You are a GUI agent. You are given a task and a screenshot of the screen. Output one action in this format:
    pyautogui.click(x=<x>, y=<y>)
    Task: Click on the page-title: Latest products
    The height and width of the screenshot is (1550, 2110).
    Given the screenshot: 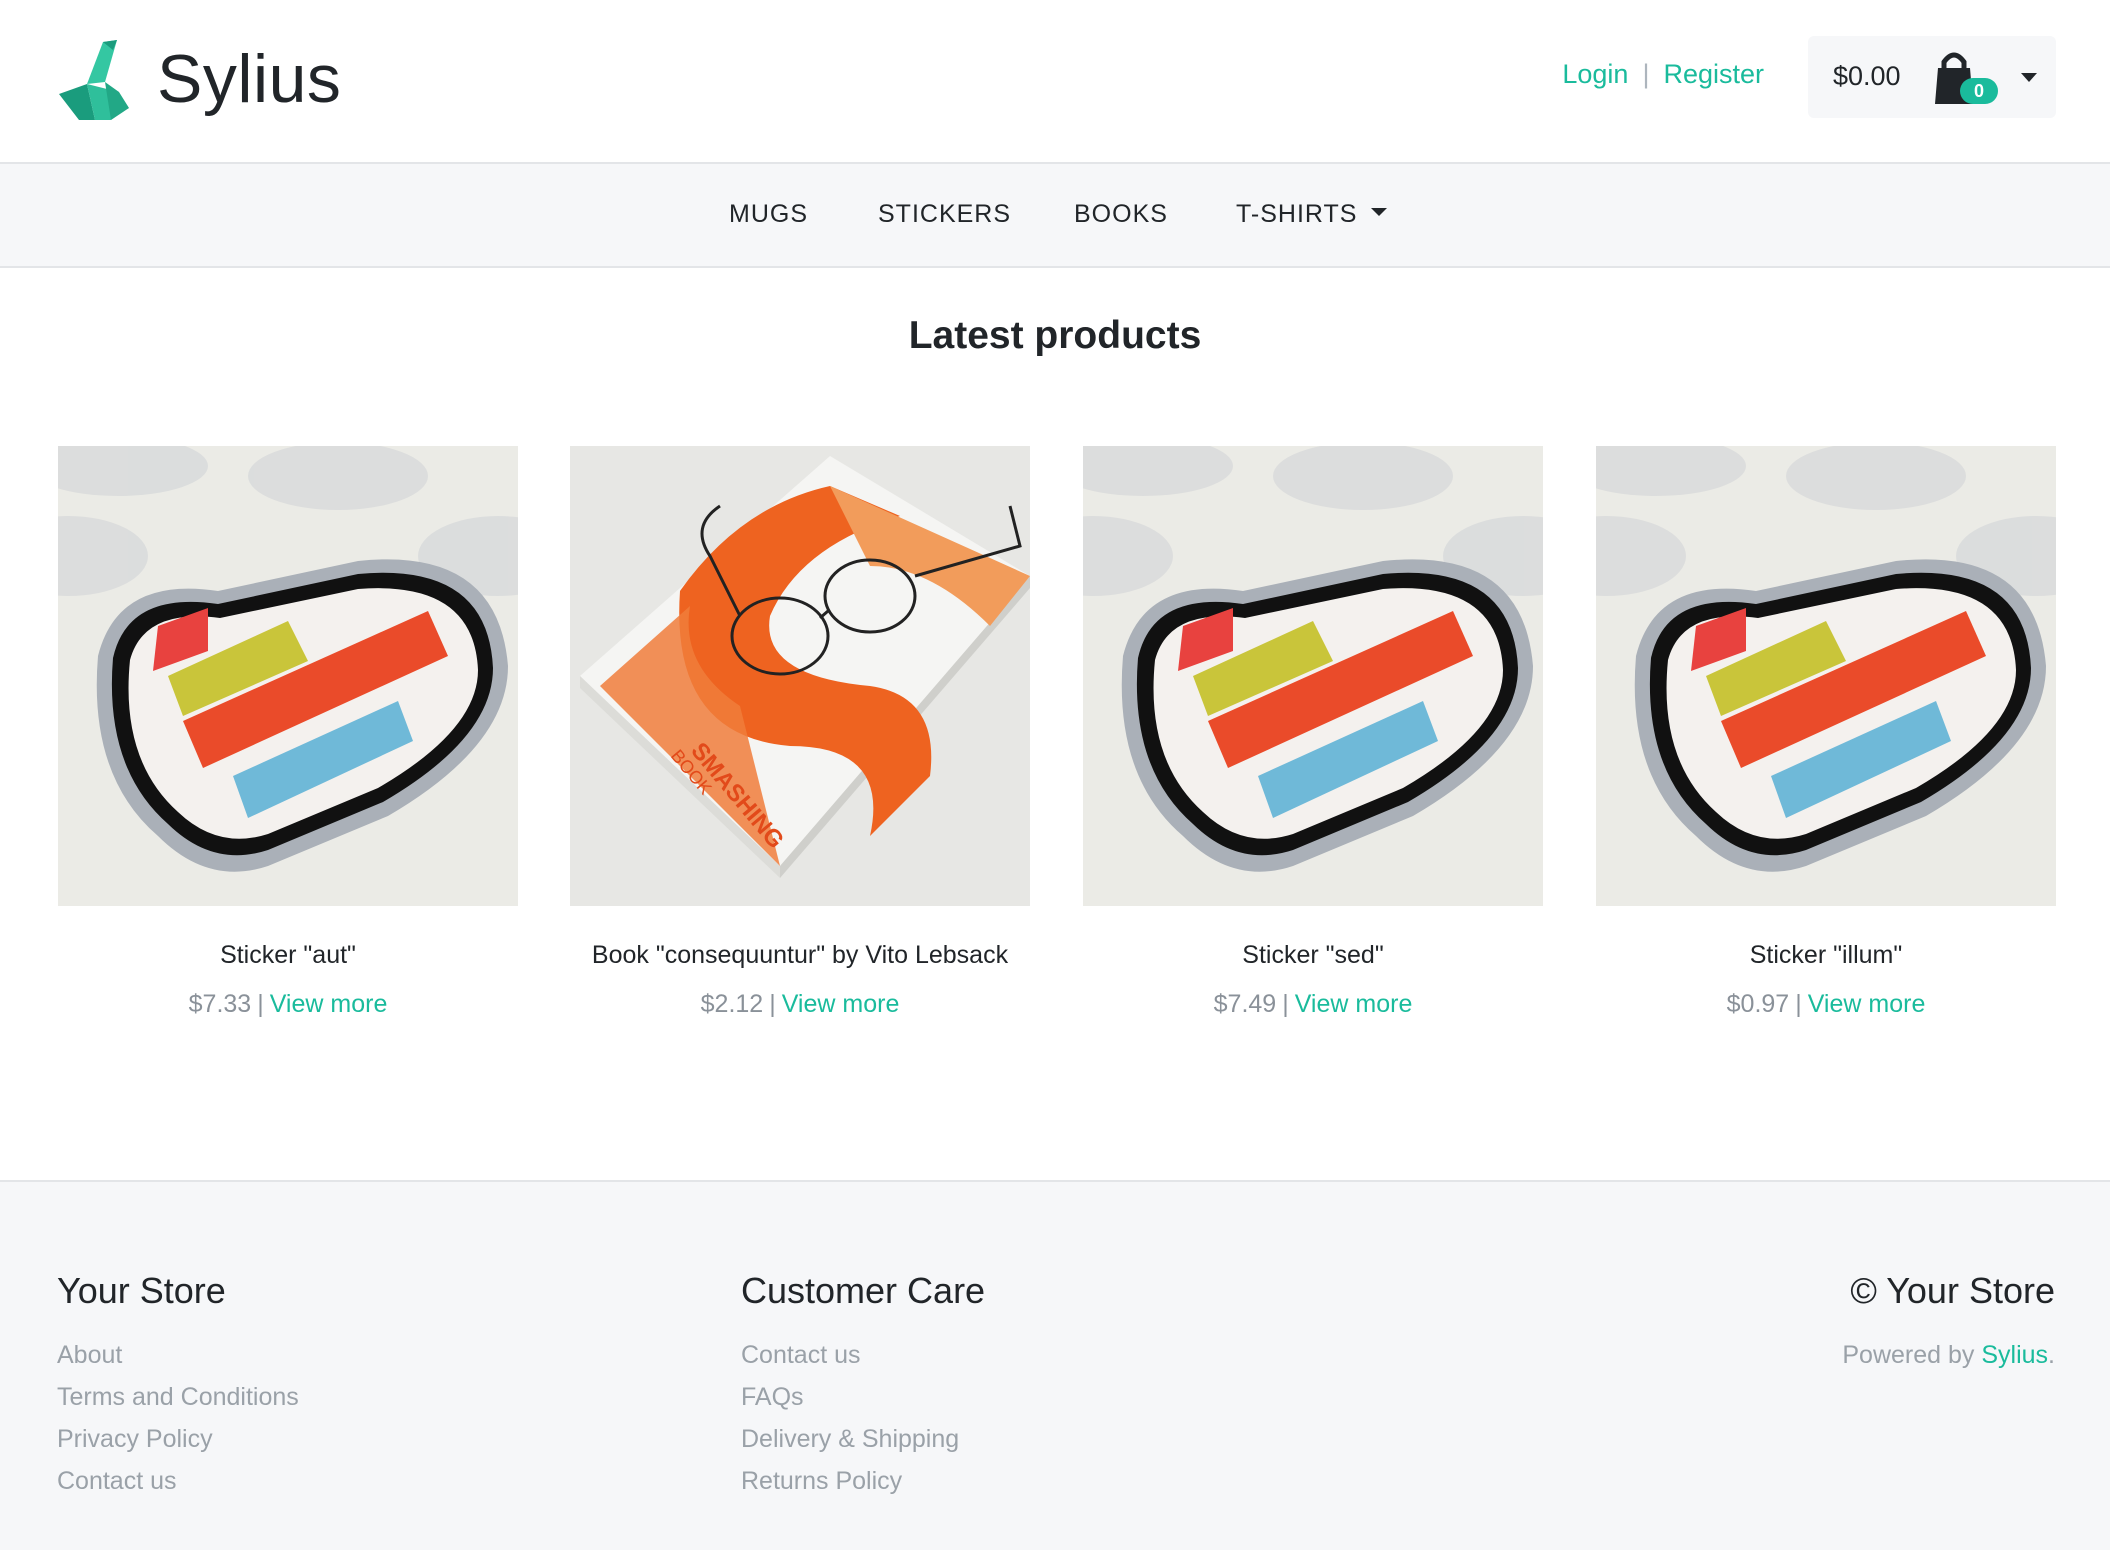 What is the action you would take?
    pyautogui.click(x=1055, y=335)
    